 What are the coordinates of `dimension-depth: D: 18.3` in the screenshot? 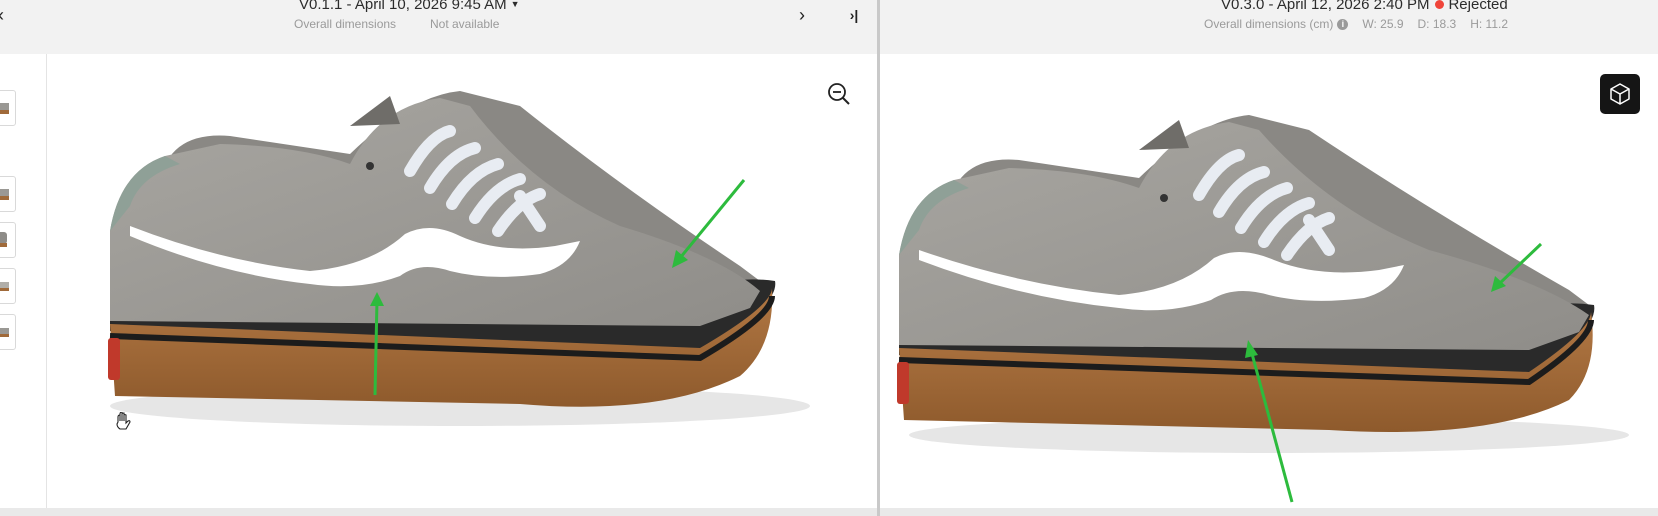 It's located at (1437, 24).